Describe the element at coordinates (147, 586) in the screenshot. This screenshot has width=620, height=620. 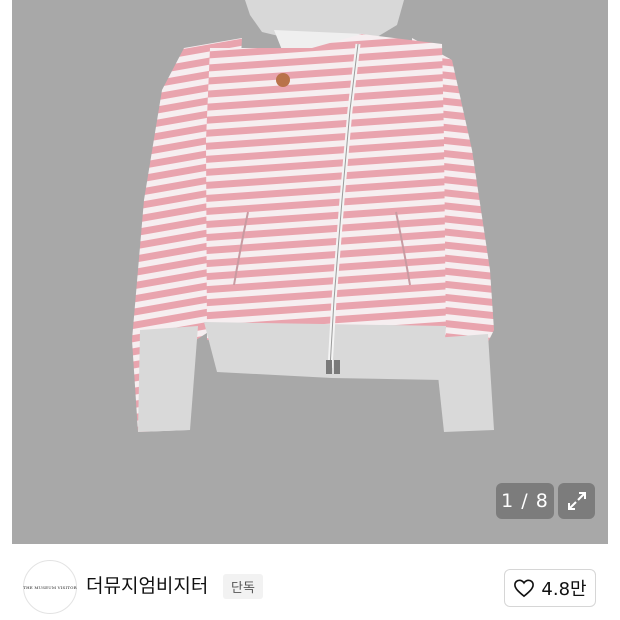
I see `shop-name: 더뮤지엄비지터` at that location.